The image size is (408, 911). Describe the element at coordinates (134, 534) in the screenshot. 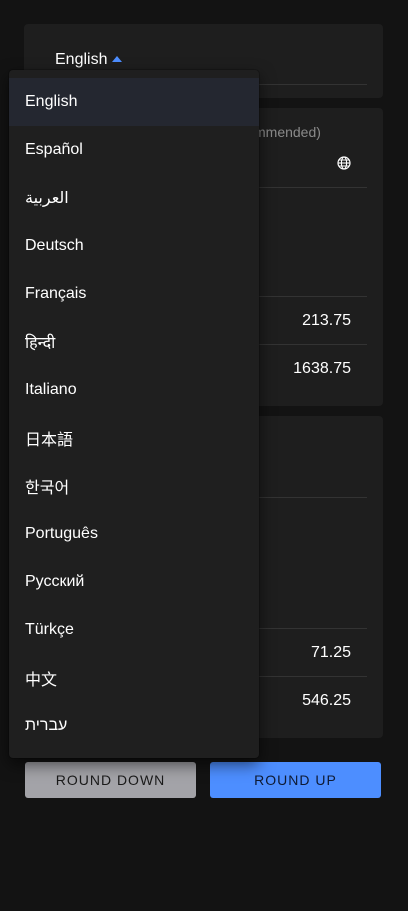

I see `language-option-portuguese: Português` at that location.